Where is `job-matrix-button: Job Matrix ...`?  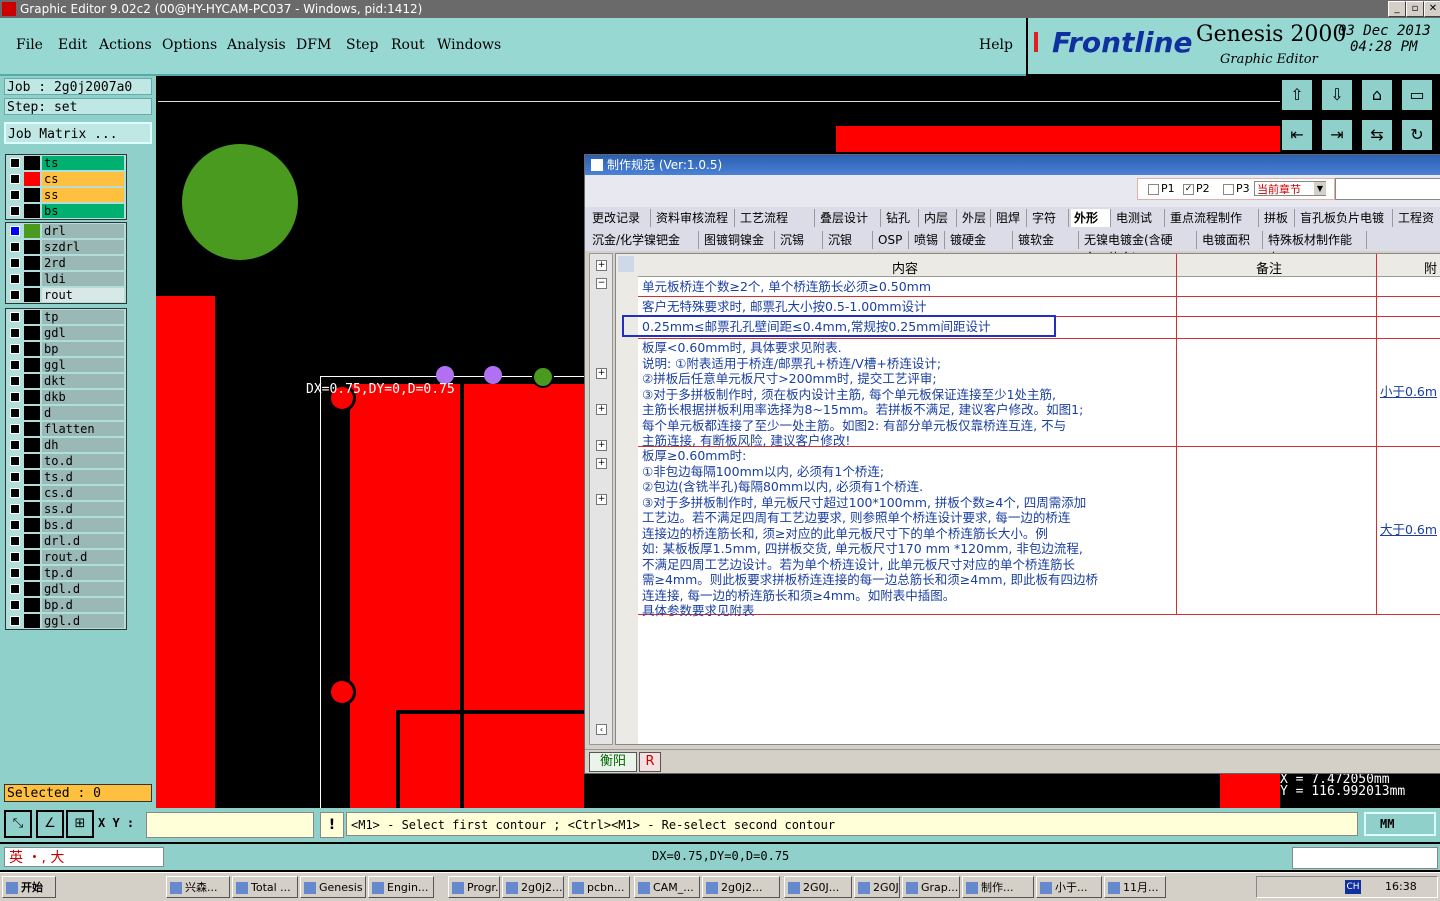
job-matrix-button: Job Matrix ... is located at coordinates (78, 133).